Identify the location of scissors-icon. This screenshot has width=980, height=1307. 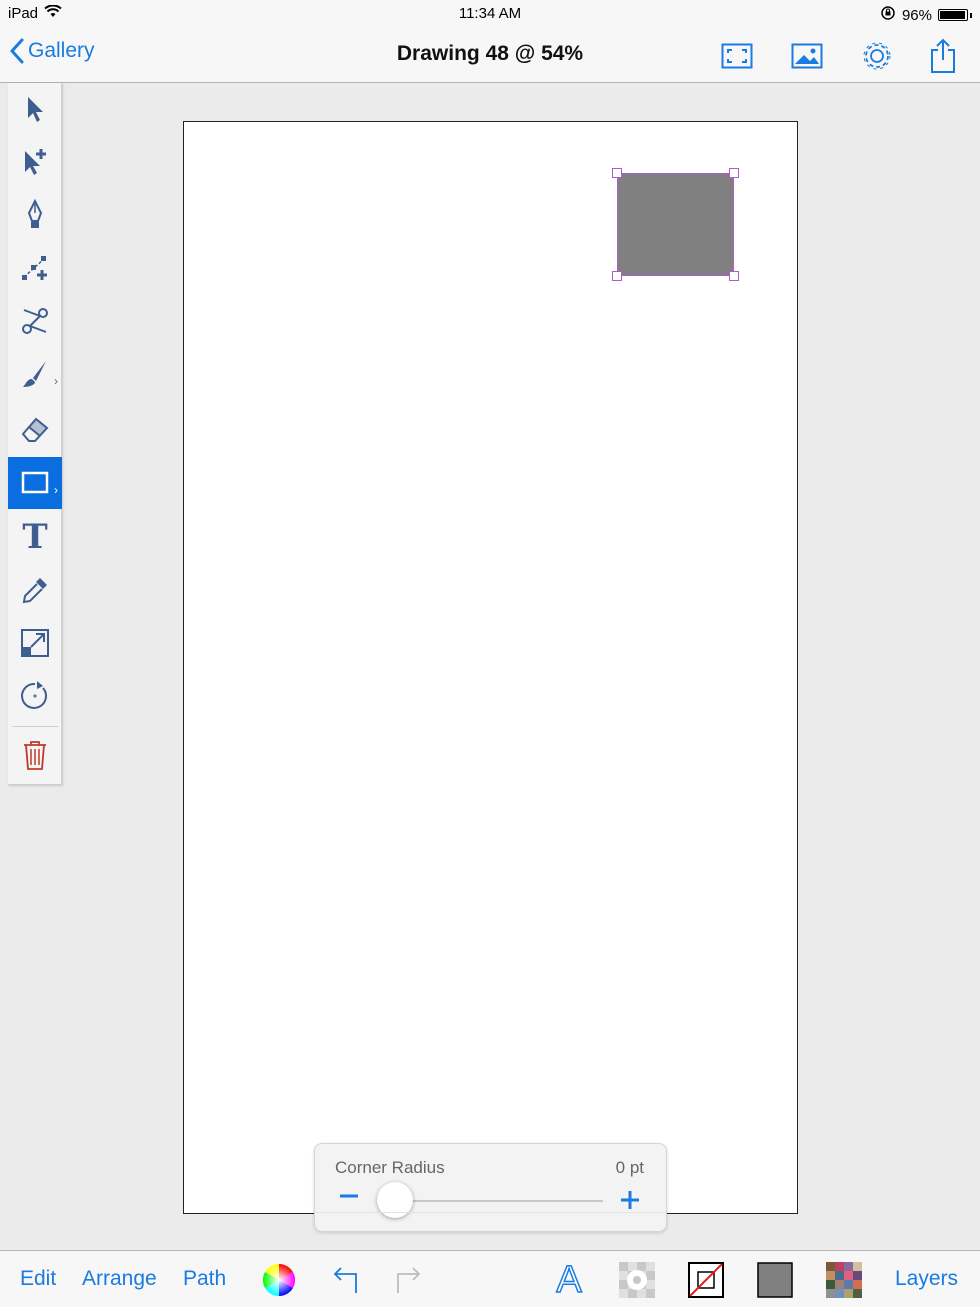
(35, 321).